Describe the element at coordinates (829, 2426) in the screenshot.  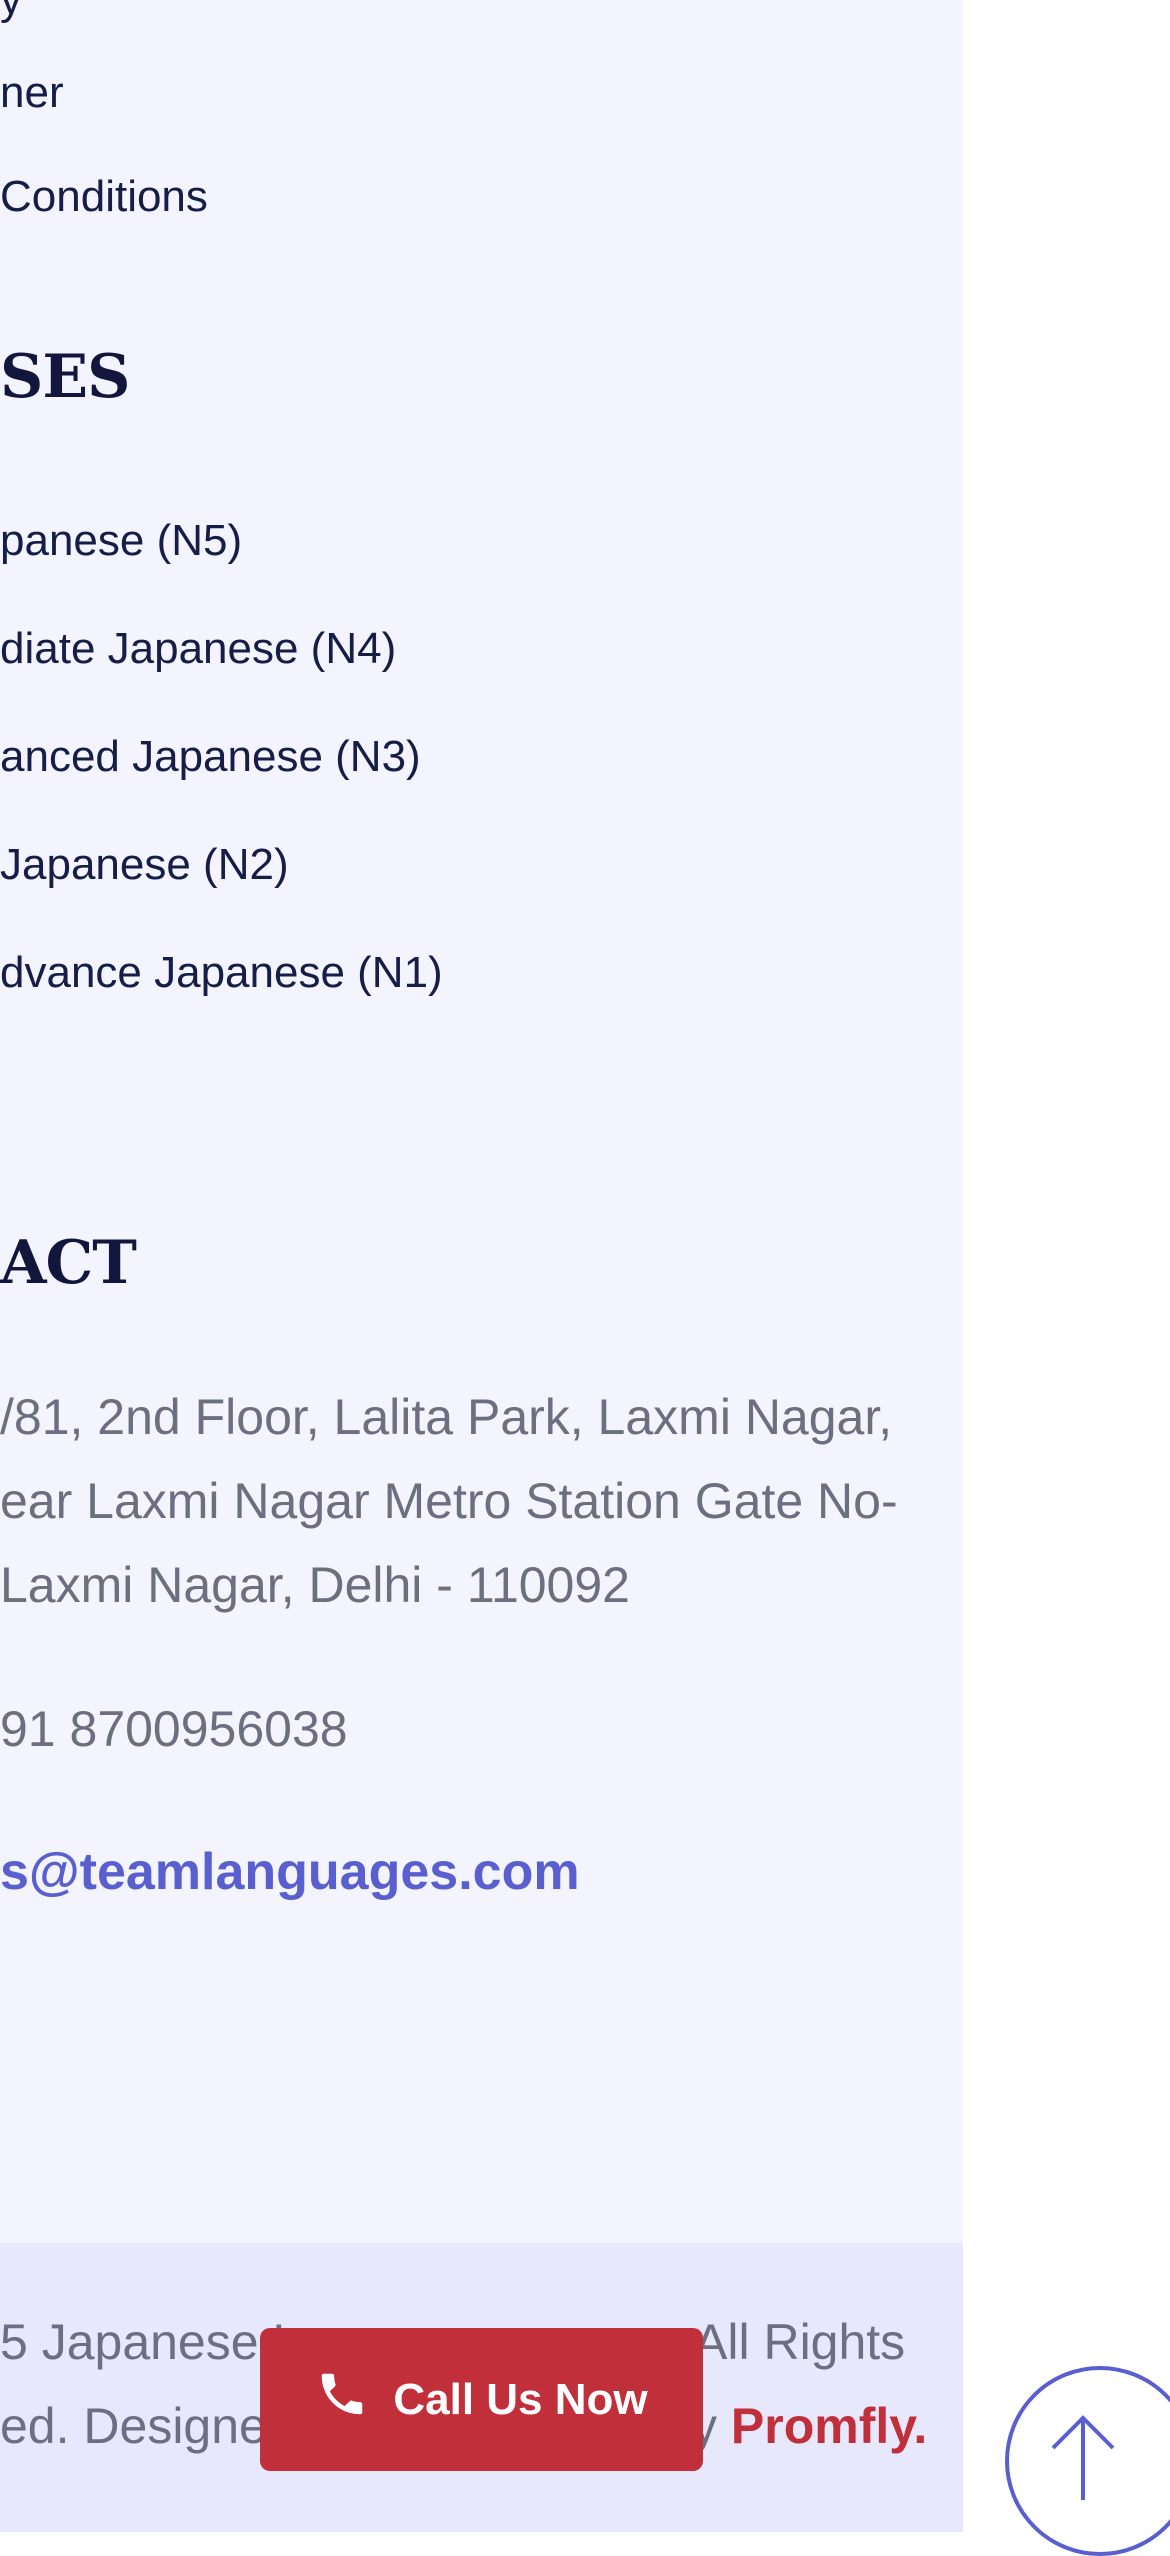
I see `designer-brand-link: Promfly.` at that location.